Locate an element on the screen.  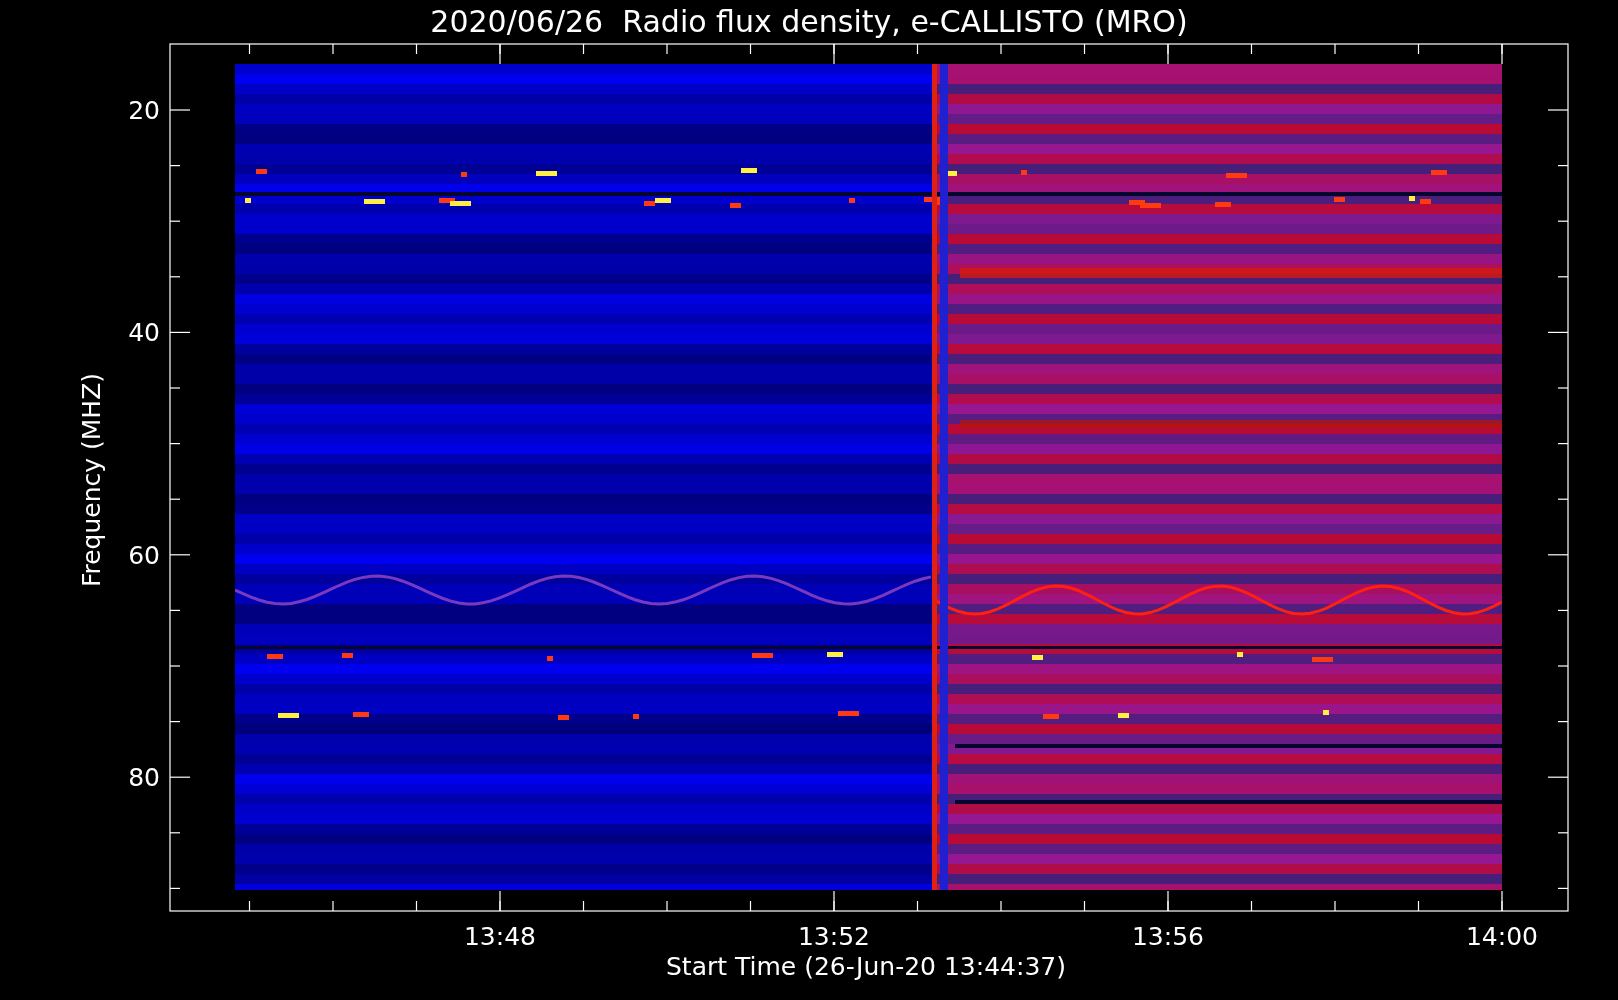
y-tick-label: 60 is located at coordinates (144, 555).